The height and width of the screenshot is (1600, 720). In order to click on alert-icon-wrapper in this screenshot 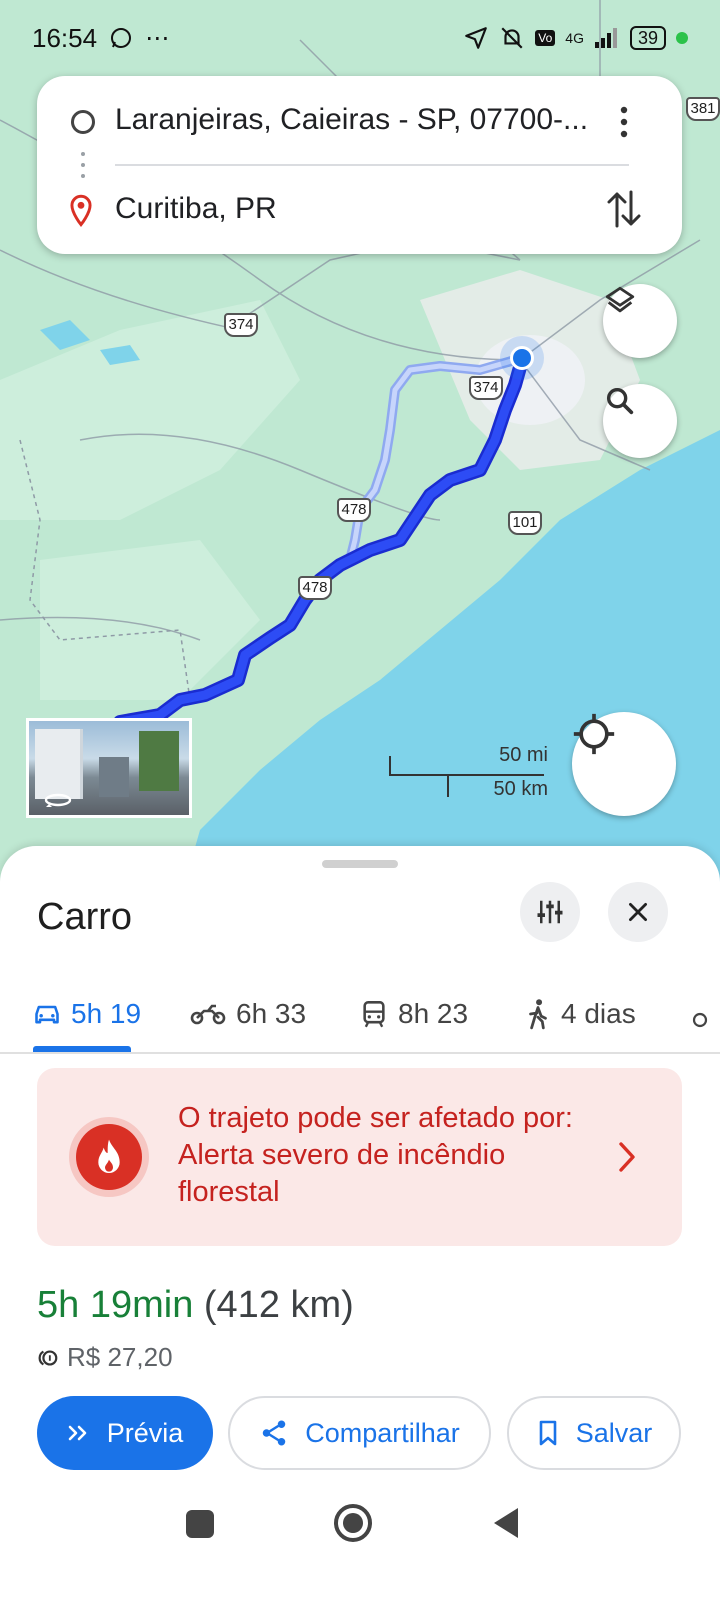, I will do `click(109, 1157)`.